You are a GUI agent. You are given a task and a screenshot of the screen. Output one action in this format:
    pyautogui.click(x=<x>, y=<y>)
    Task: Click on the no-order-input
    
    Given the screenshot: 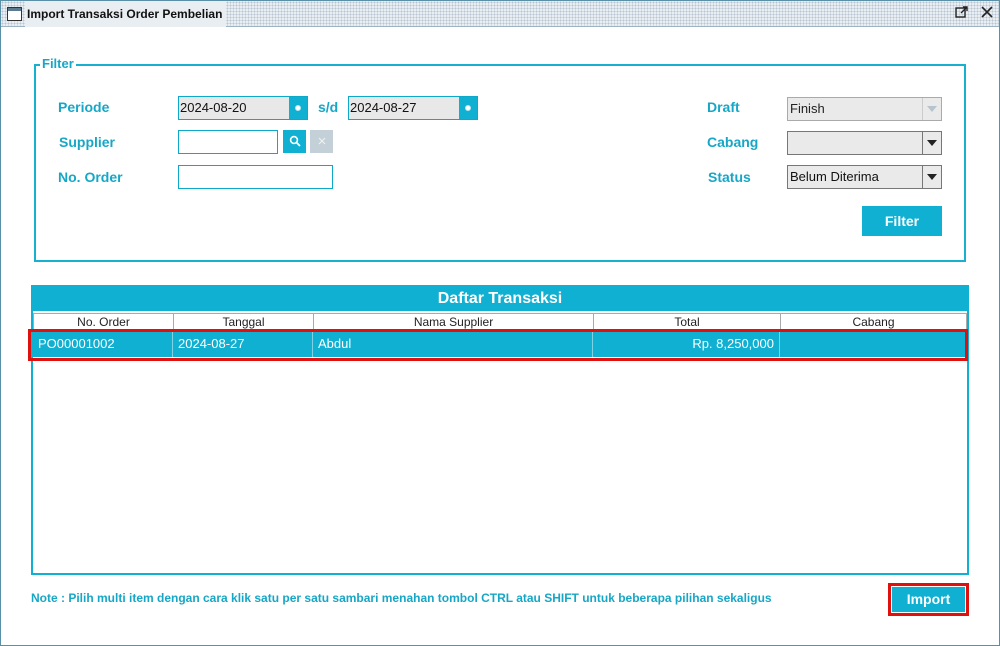 What is the action you would take?
    pyautogui.click(x=255, y=177)
    